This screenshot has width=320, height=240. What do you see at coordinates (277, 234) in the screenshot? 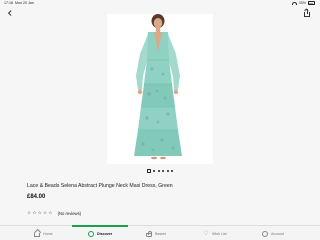
I see `tab-label: Account` at bounding box center [277, 234].